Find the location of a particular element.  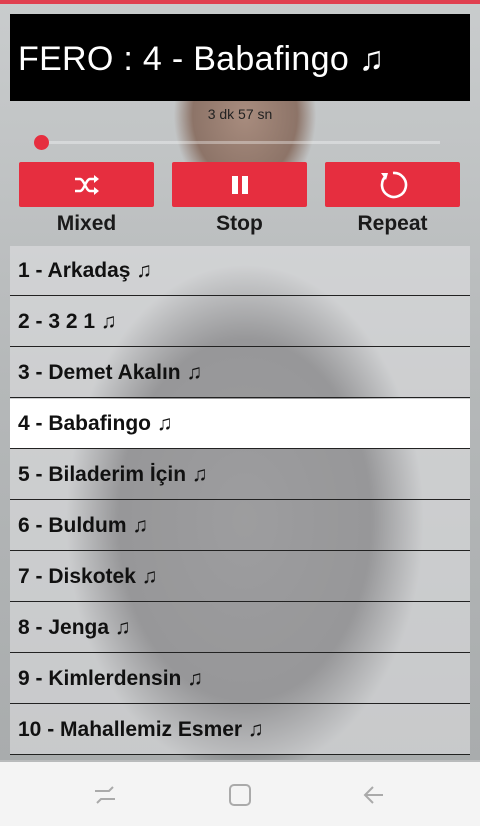

track-duration: 3 dk 57 sn is located at coordinates (240, 114).